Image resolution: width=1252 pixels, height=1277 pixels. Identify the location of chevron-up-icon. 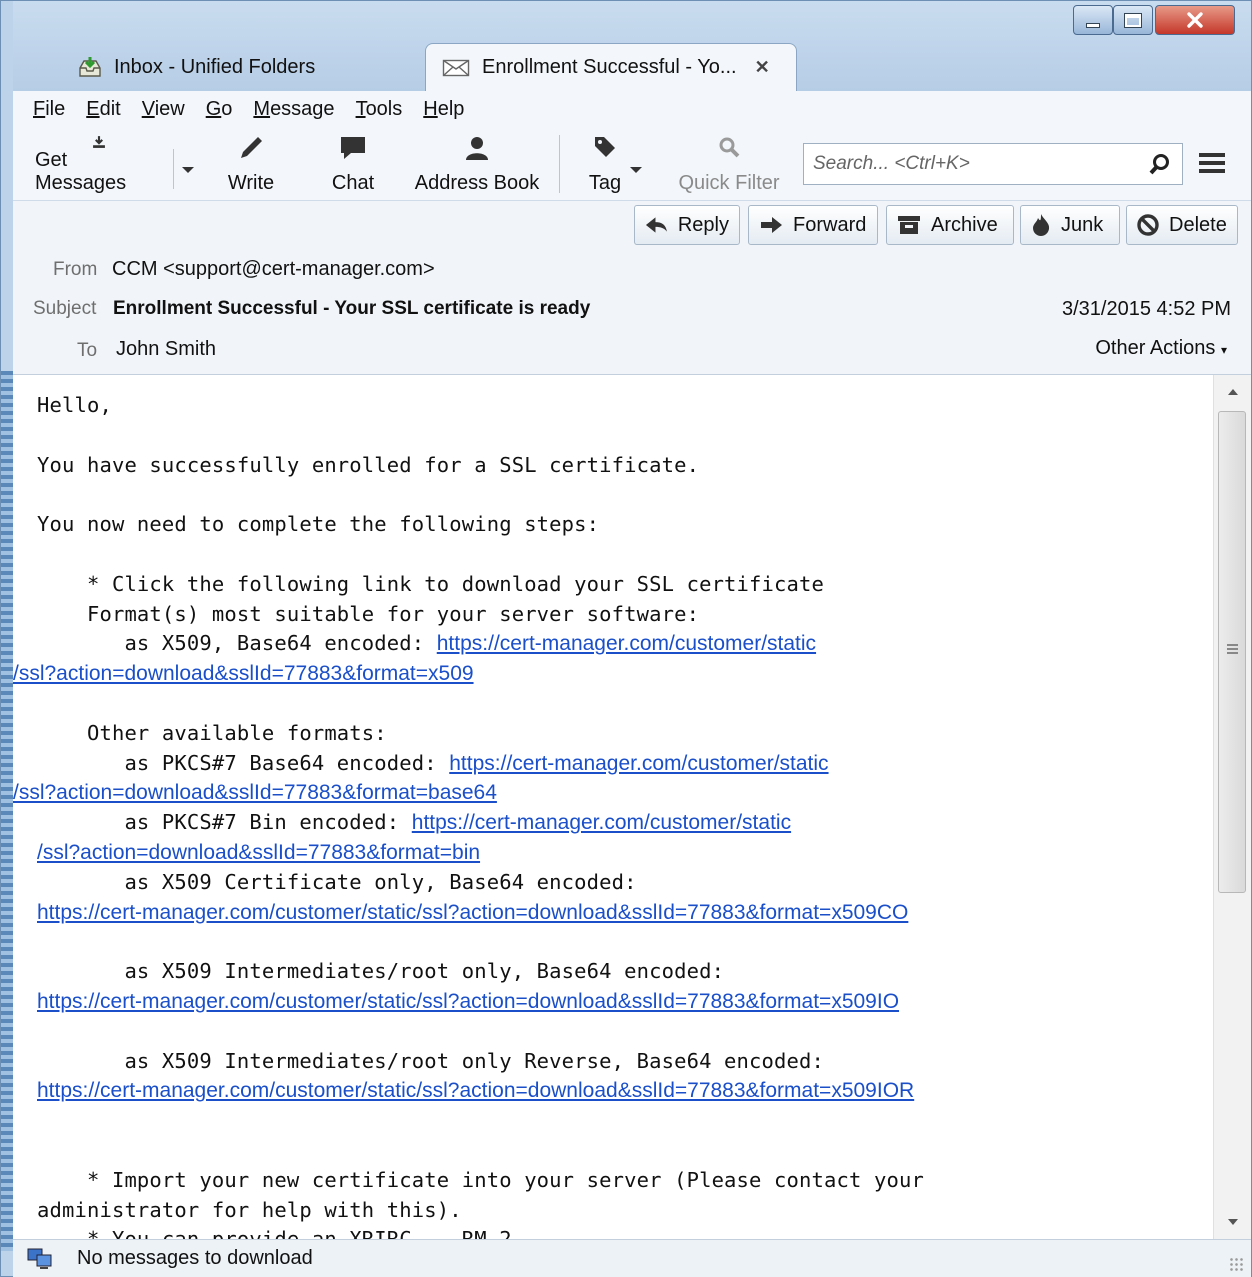
(1233, 392).